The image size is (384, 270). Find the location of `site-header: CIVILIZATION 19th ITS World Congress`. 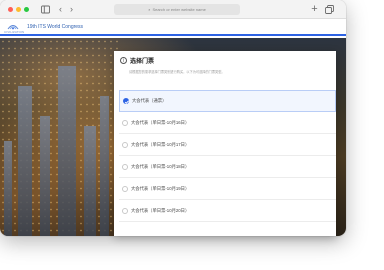

site-header: CIVILIZATION 19th ITS World Congress is located at coordinates (173, 27).